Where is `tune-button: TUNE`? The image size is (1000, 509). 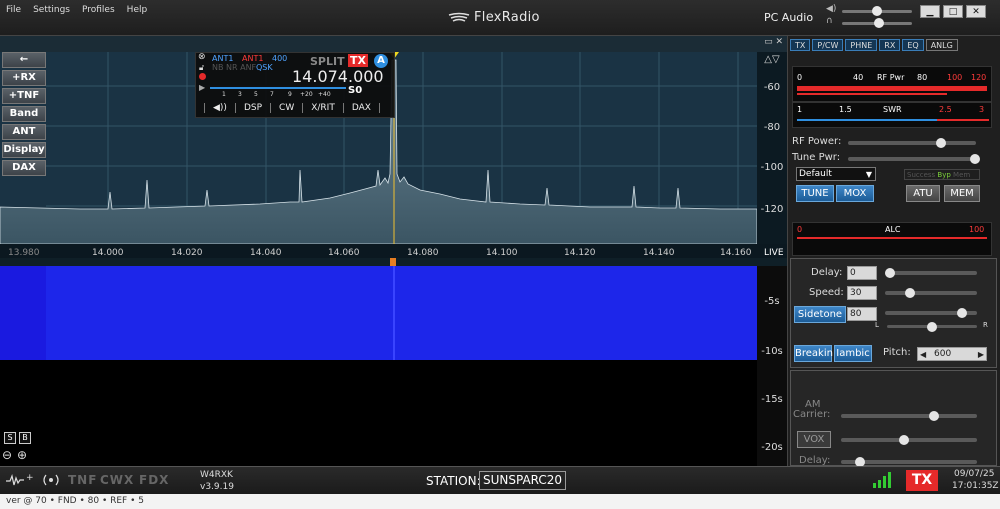
tune-button: TUNE is located at coordinates (815, 193).